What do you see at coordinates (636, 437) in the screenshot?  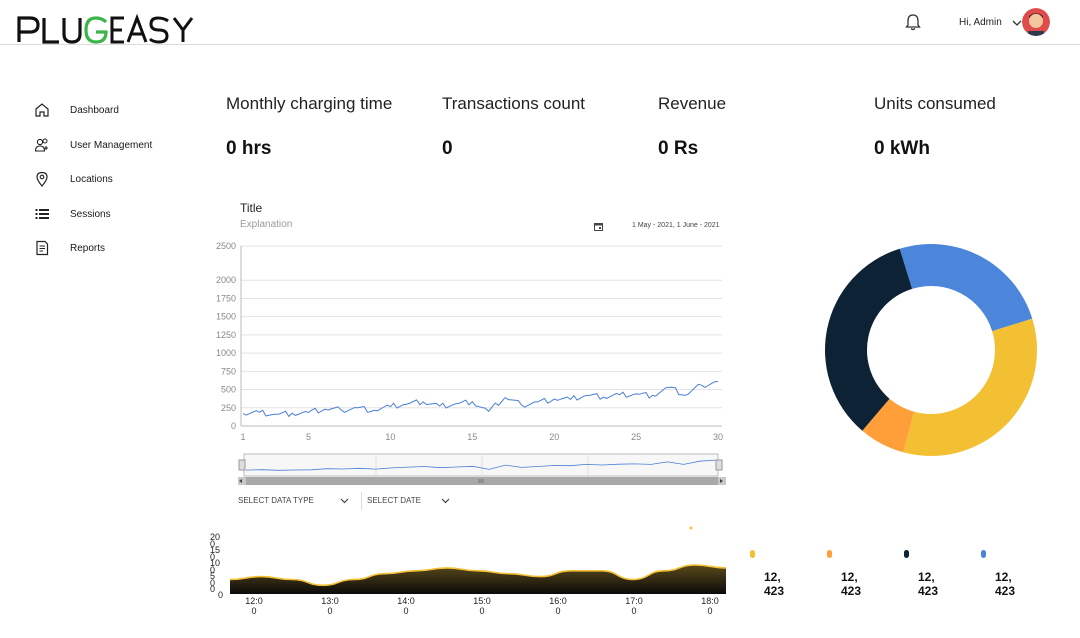 I see `x-tick-label: 25` at bounding box center [636, 437].